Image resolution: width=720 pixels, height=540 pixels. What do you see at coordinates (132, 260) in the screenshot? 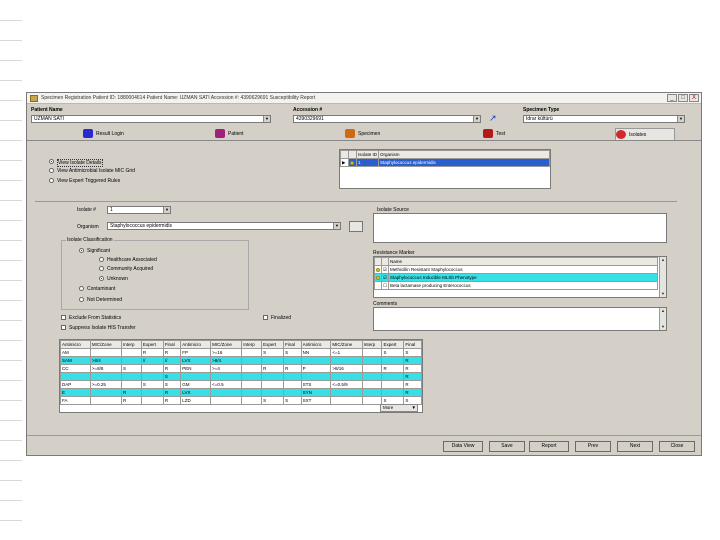
I see `healthcare-label: Healthcare Associated` at bounding box center [132, 260].